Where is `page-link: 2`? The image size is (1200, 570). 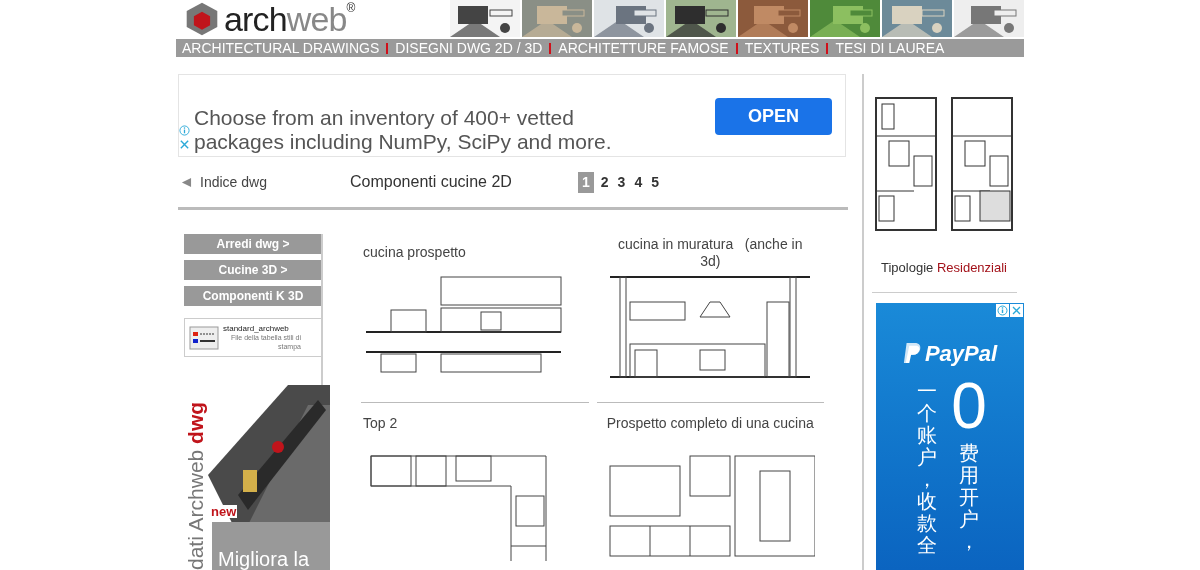 page-link: 2 is located at coordinates (604, 182).